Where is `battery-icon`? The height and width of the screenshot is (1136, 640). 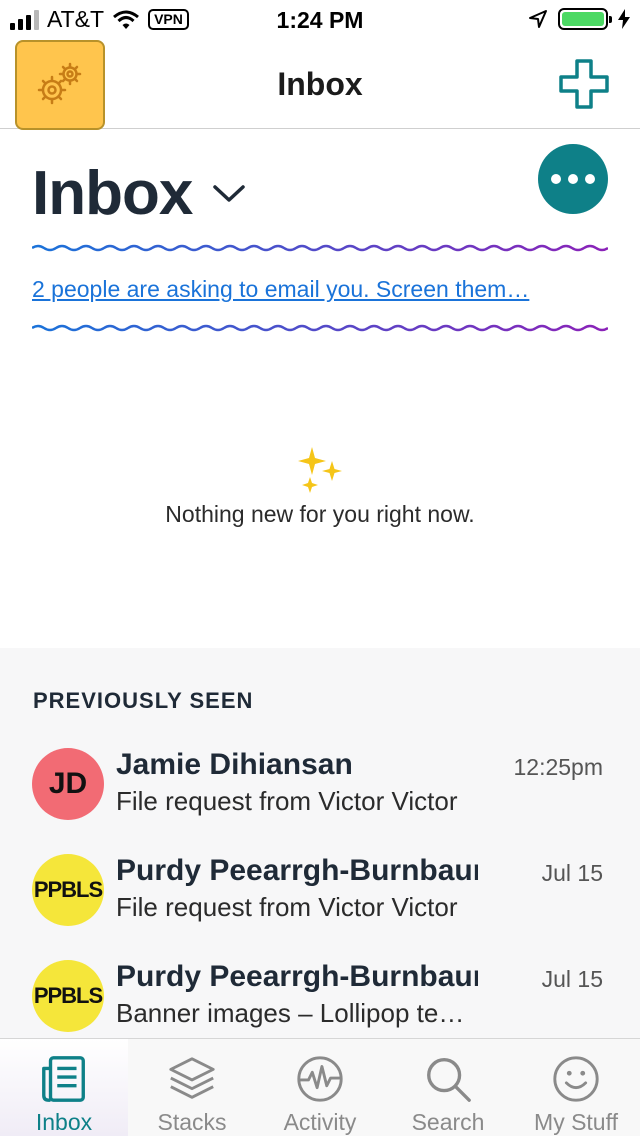 battery-icon is located at coordinates (585, 19).